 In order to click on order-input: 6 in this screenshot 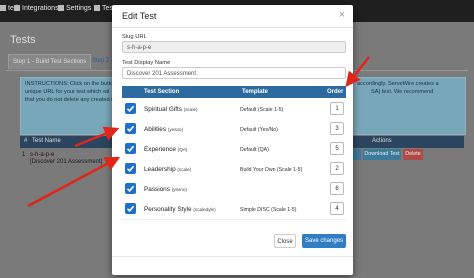, I will do `click(337, 188)`.